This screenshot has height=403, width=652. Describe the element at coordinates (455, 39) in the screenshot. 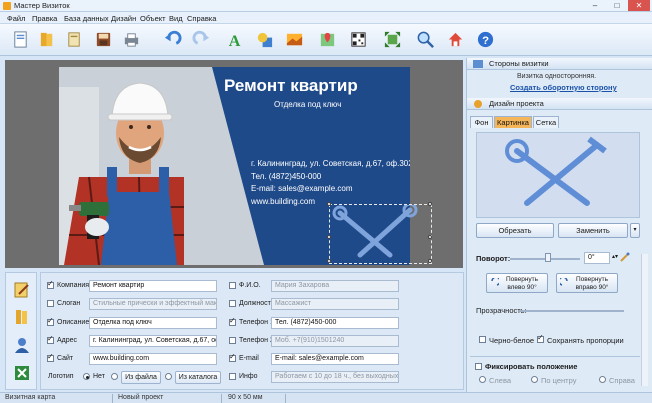

I see `publish-icon` at that location.